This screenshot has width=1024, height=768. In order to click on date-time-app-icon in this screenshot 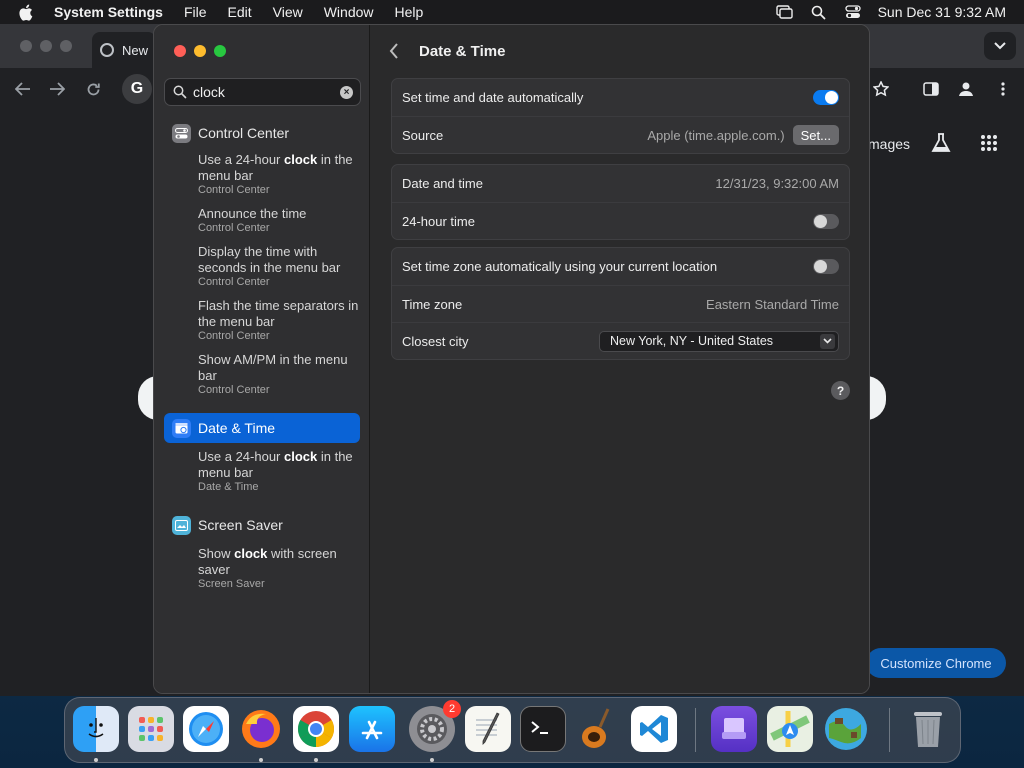, I will do `click(181, 428)`.